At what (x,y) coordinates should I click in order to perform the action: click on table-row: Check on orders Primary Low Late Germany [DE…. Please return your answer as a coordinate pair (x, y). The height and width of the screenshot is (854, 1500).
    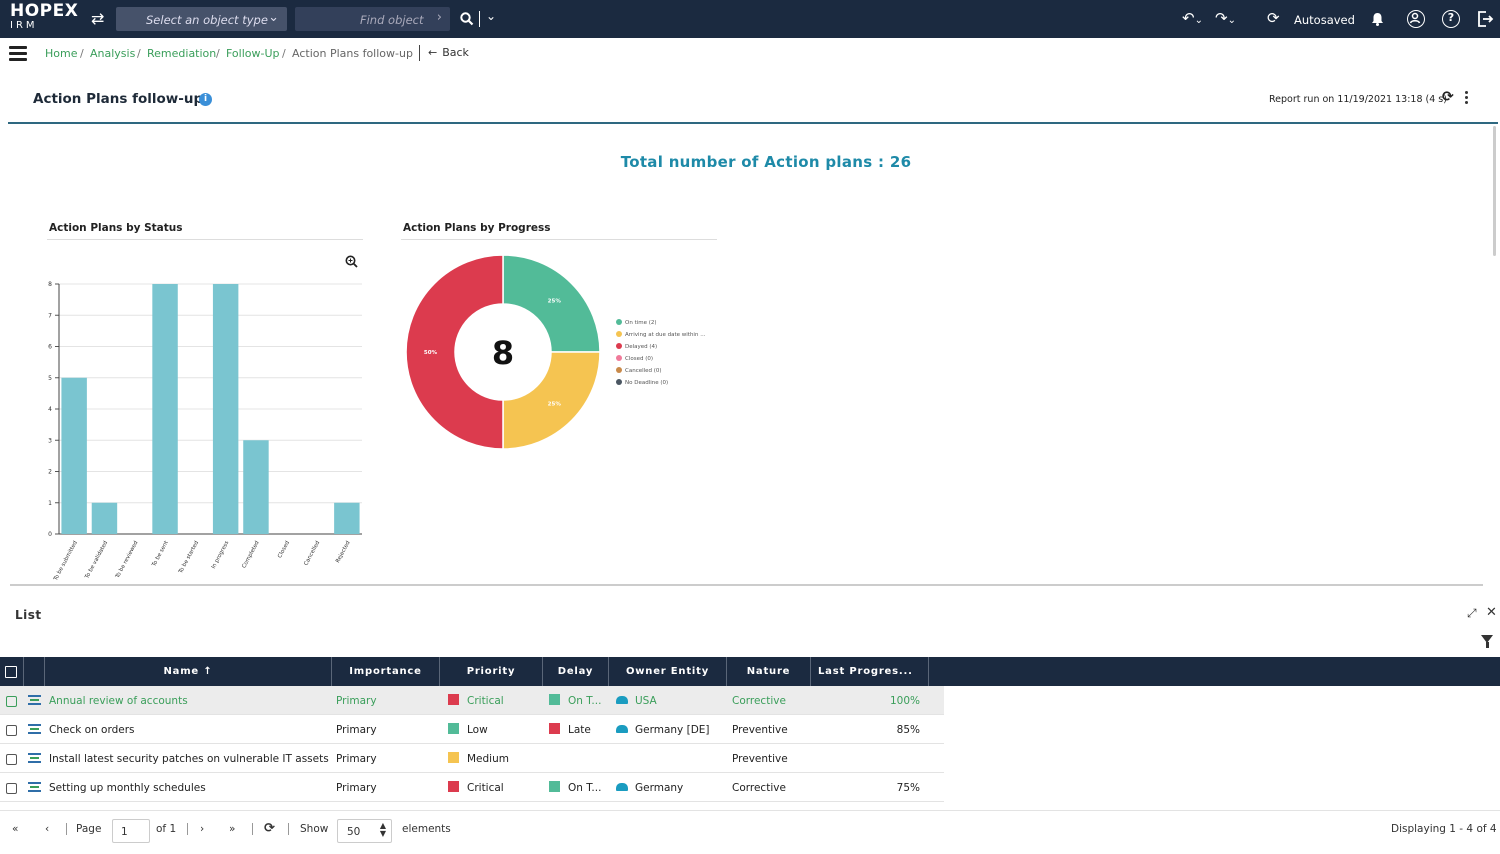
    Looking at the image, I should click on (472, 729).